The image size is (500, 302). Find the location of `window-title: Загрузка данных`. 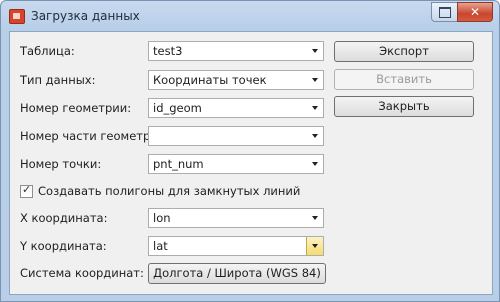

window-title: Загрузка данных is located at coordinates (85, 16).